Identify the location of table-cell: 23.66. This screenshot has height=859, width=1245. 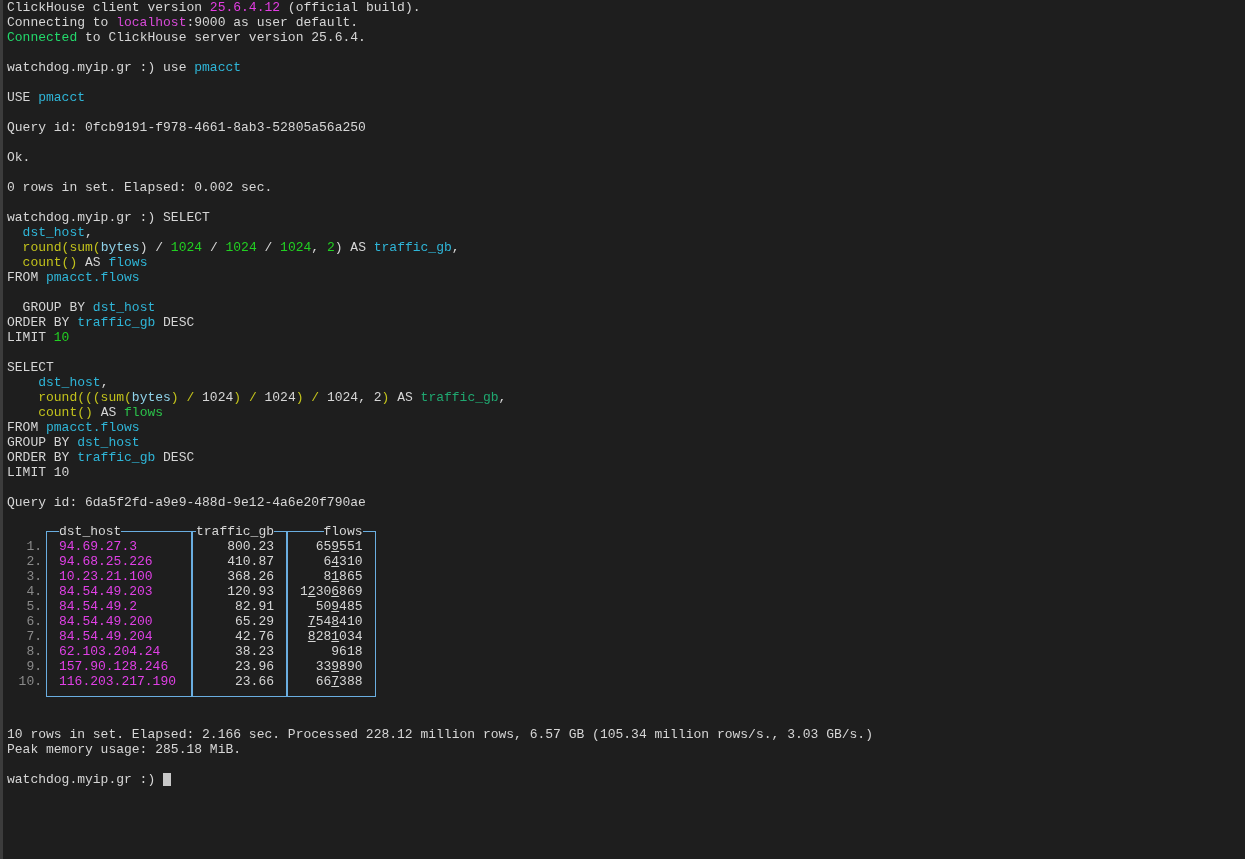
(254, 681).